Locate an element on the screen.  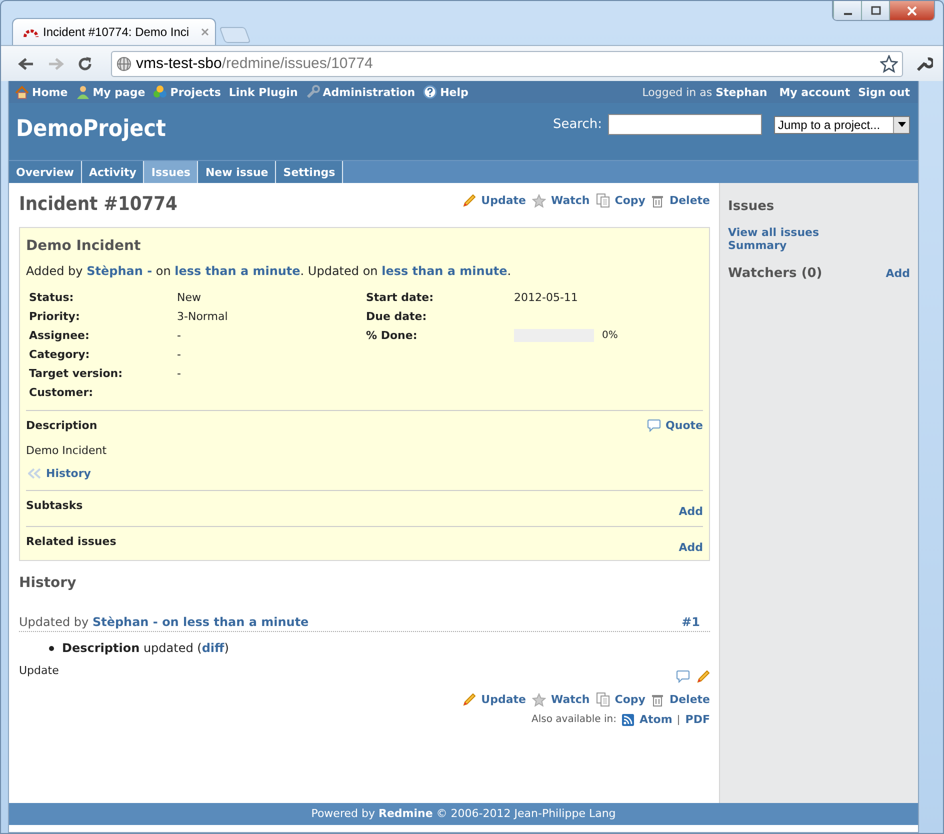
field-value: 3-Normal is located at coordinates (202, 316).